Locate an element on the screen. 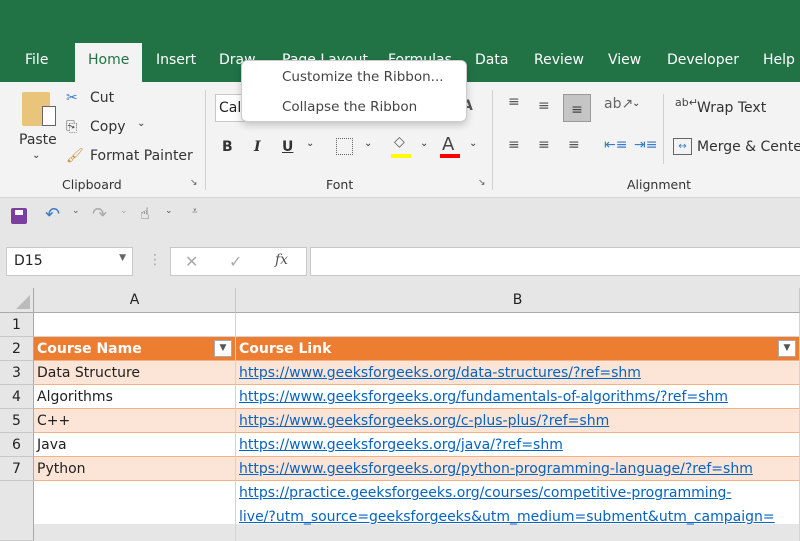 This screenshot has width=800, height=541. tab-file: File is located at coordinates (36, 60).